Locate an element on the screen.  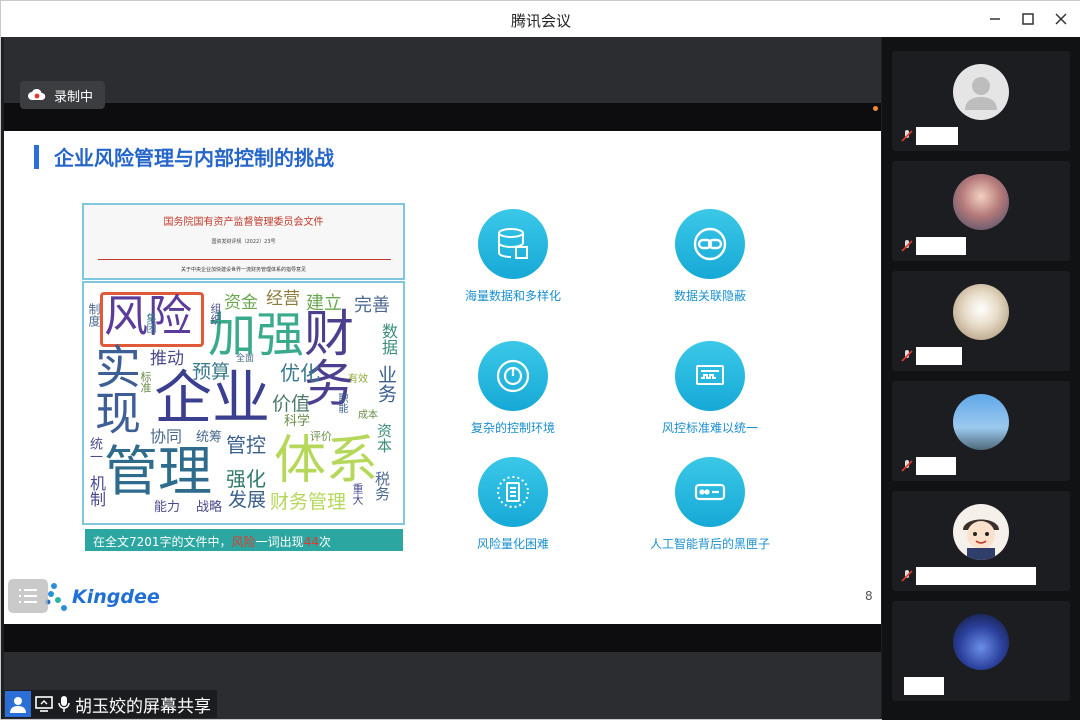
feature-label: 数据关联隐蔽 is located at coordinates (709, 296).